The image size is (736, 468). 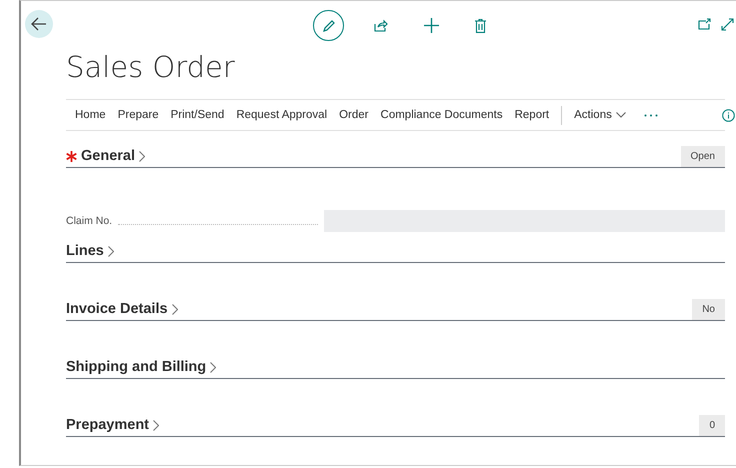 I want to click on info-icon, so click(x=728, y=115).